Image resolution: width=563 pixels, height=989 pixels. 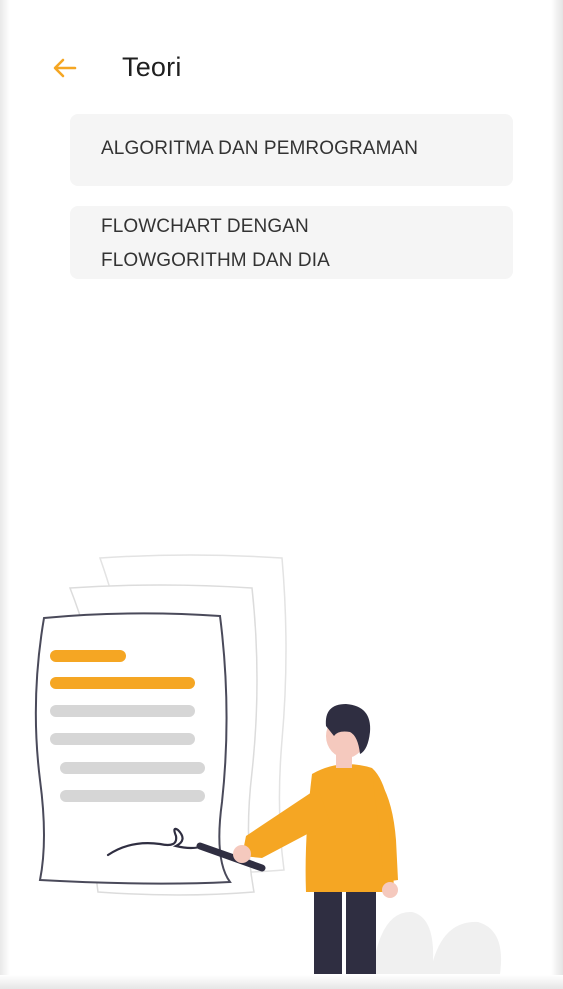 I want to click on app-header: Teori, so click(x=281, y=68).